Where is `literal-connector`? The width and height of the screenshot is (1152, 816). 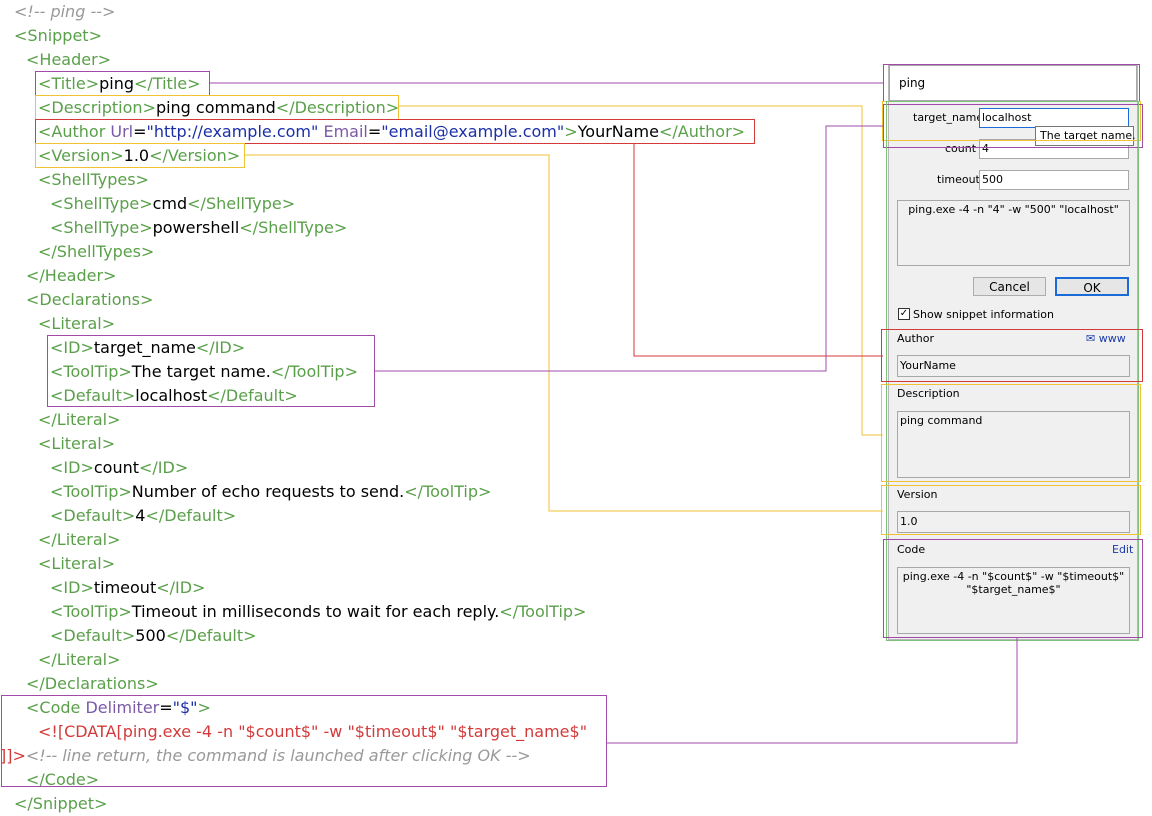 literal-connector is located at coordinates (629, 248).